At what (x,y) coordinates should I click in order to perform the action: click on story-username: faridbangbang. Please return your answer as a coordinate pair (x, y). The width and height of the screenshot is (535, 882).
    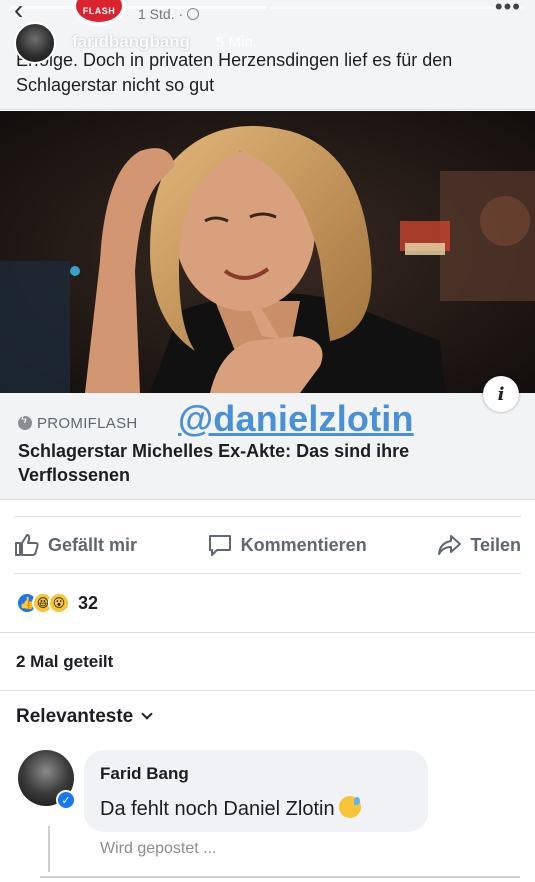
    Looking at the image, I should click on (131, 42).